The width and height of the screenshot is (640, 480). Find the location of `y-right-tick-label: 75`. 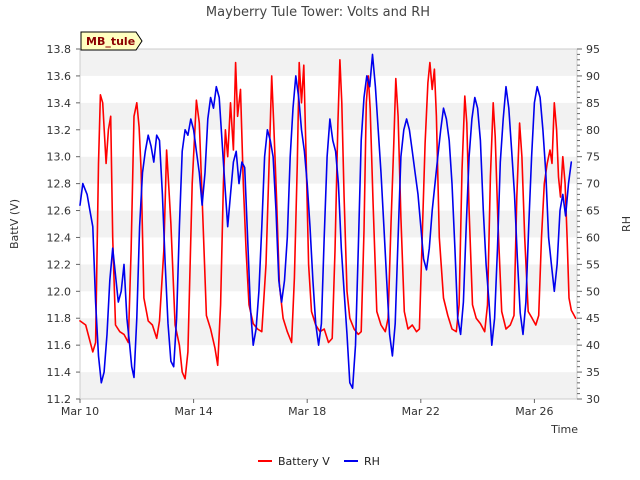

y-right-tick-label: 75 is located at coordinates (593, 157).